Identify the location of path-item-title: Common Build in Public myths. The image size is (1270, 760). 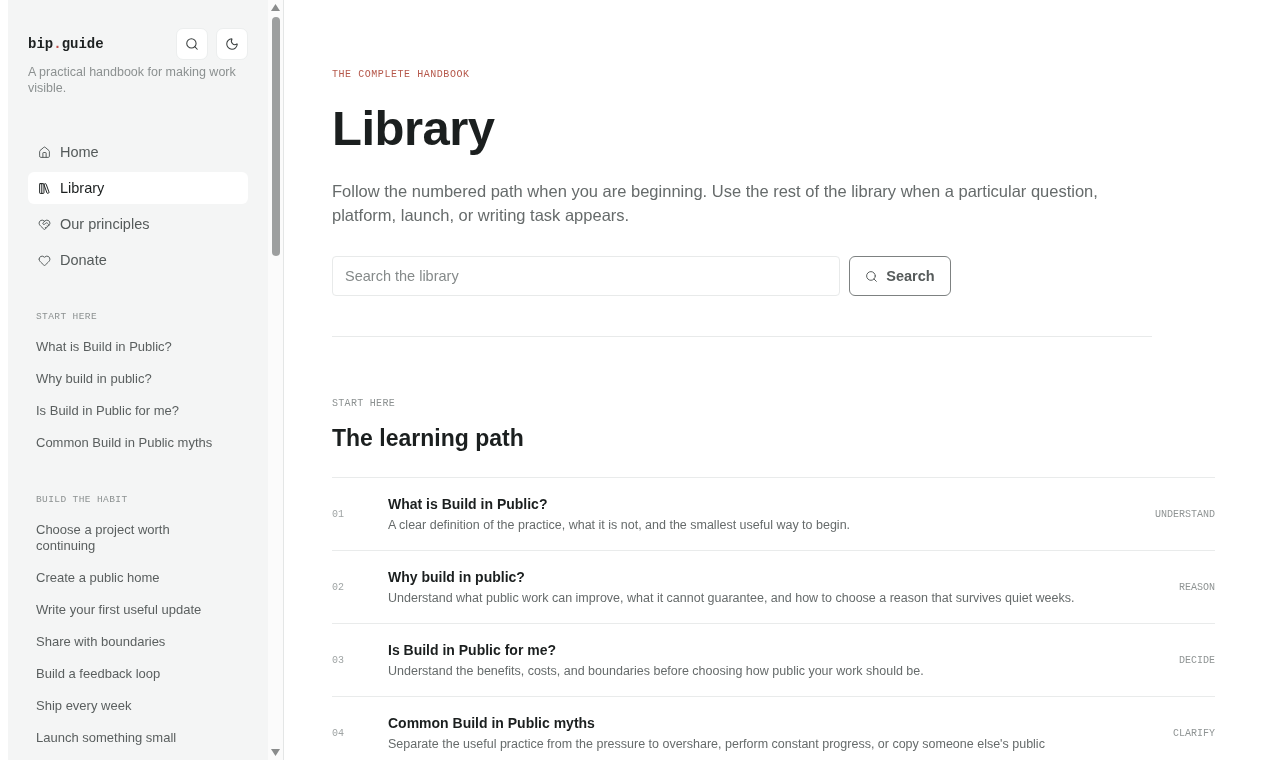
(491, 723).